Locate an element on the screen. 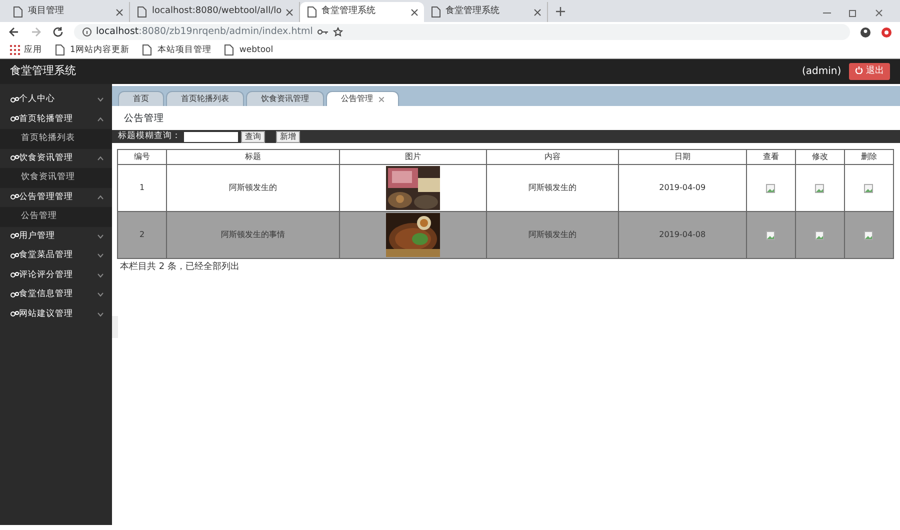 Image resolution: width=900 pixels, height=530 pixels. sidebar-subitem: 公告管理 is located at coordinates (56, 216).